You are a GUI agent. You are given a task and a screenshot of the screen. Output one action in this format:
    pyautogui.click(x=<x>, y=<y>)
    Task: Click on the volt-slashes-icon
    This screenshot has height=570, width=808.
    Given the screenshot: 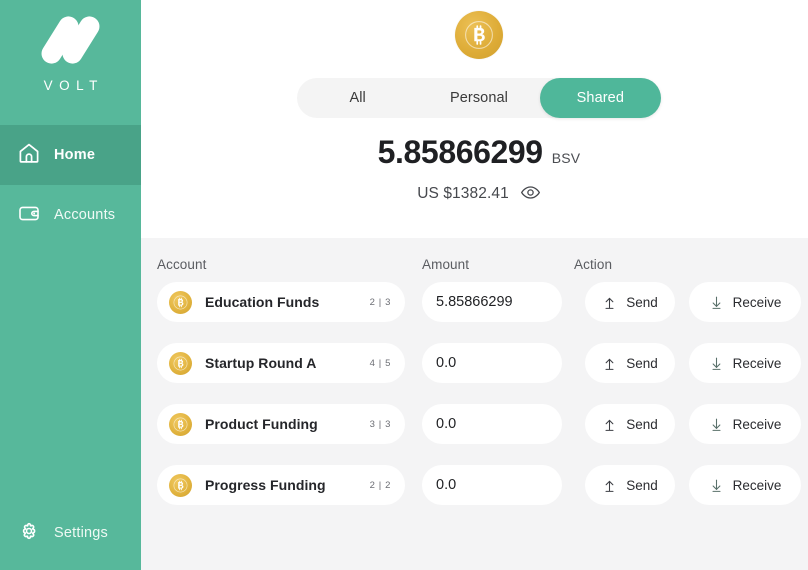 What is the action you would take?
    pyautogui.click(x=71, y=40)
    